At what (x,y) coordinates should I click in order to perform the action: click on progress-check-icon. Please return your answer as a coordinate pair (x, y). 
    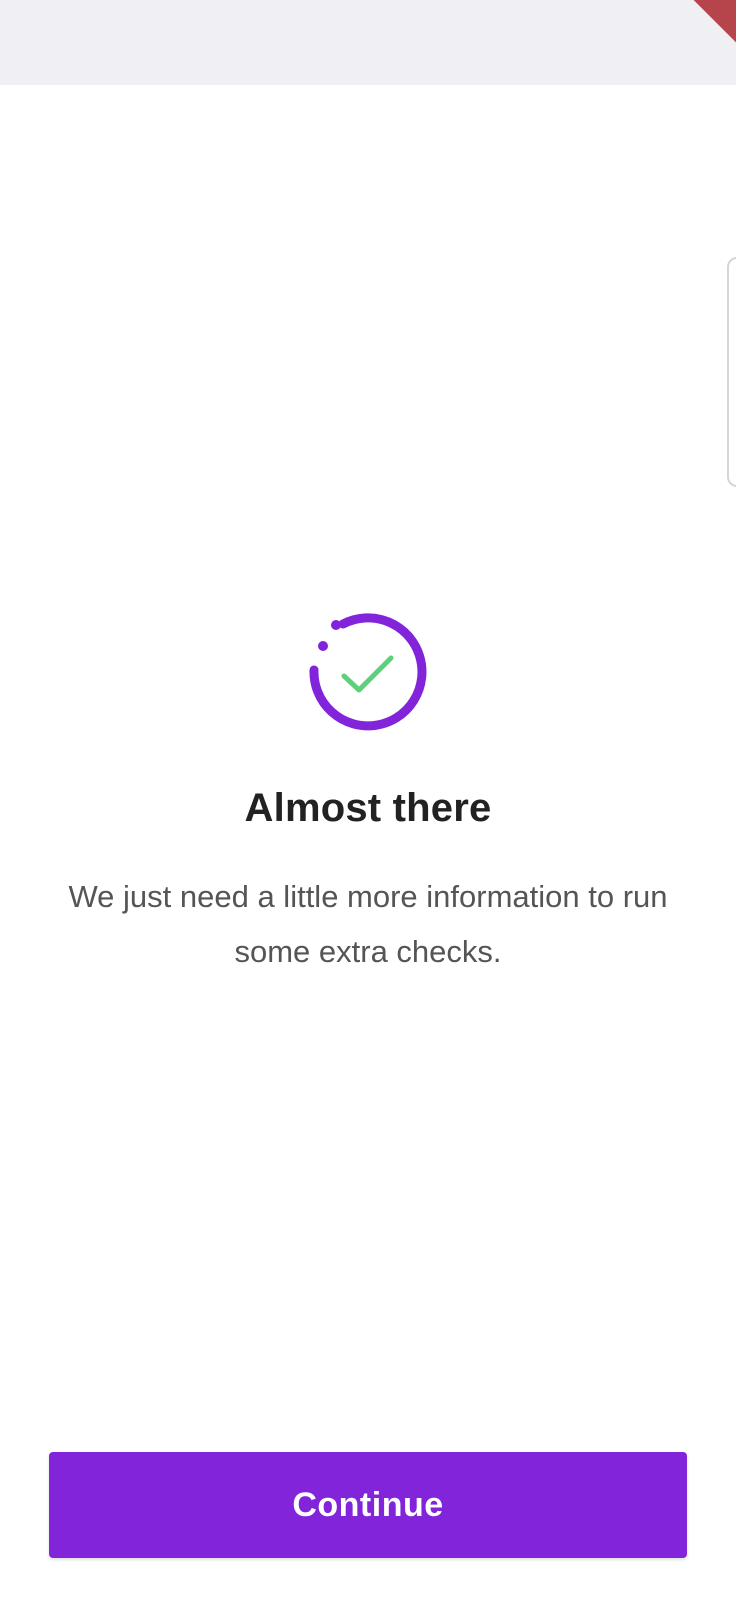
    Looking at the image, I should click on (367, 673).